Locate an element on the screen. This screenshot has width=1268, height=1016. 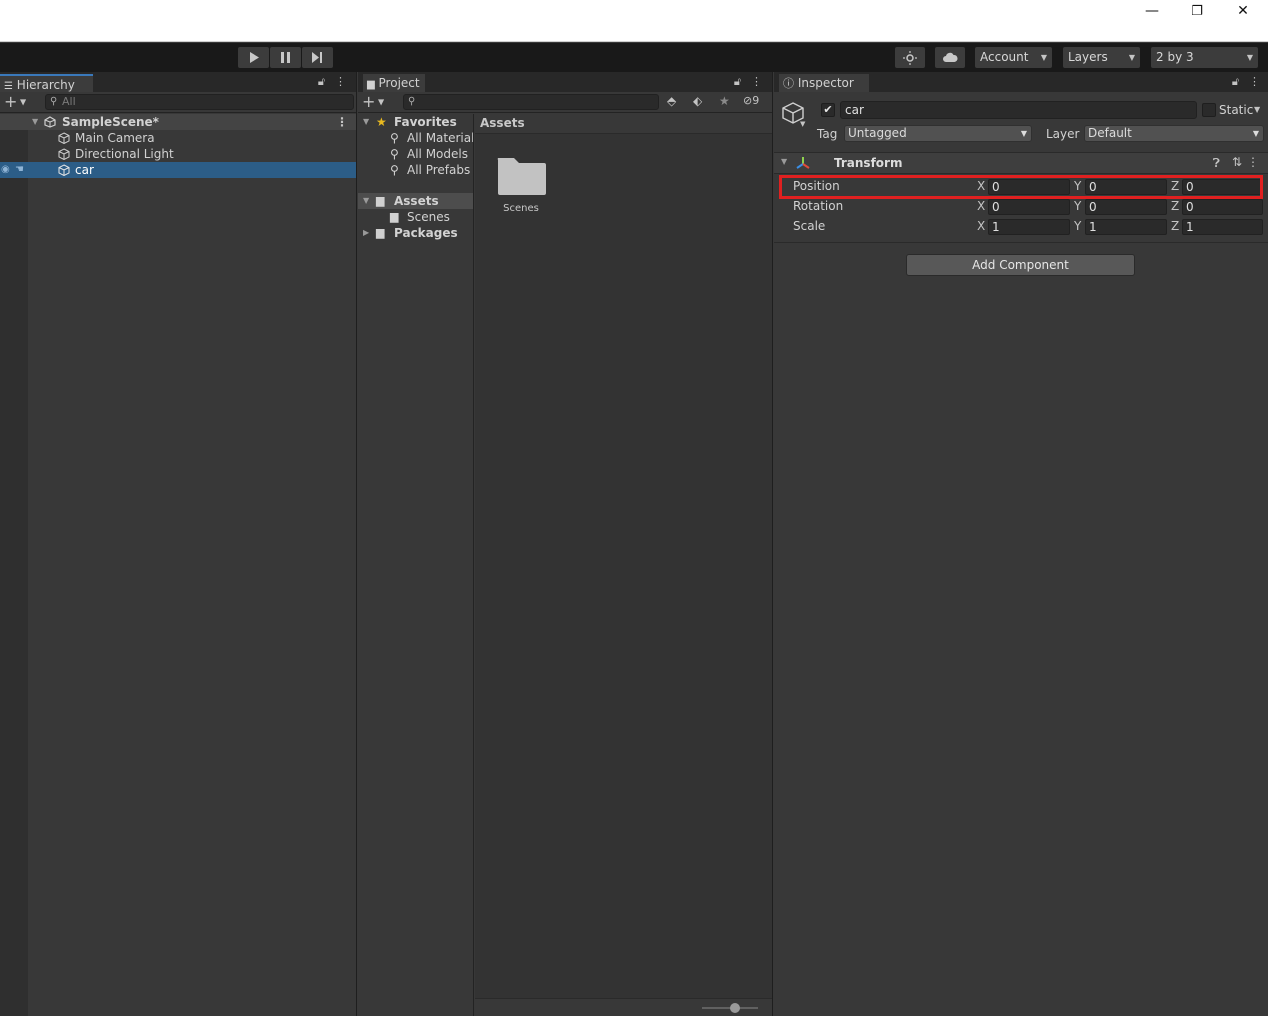
add-component-label: Add Component is located at coordinates (1020, 265).